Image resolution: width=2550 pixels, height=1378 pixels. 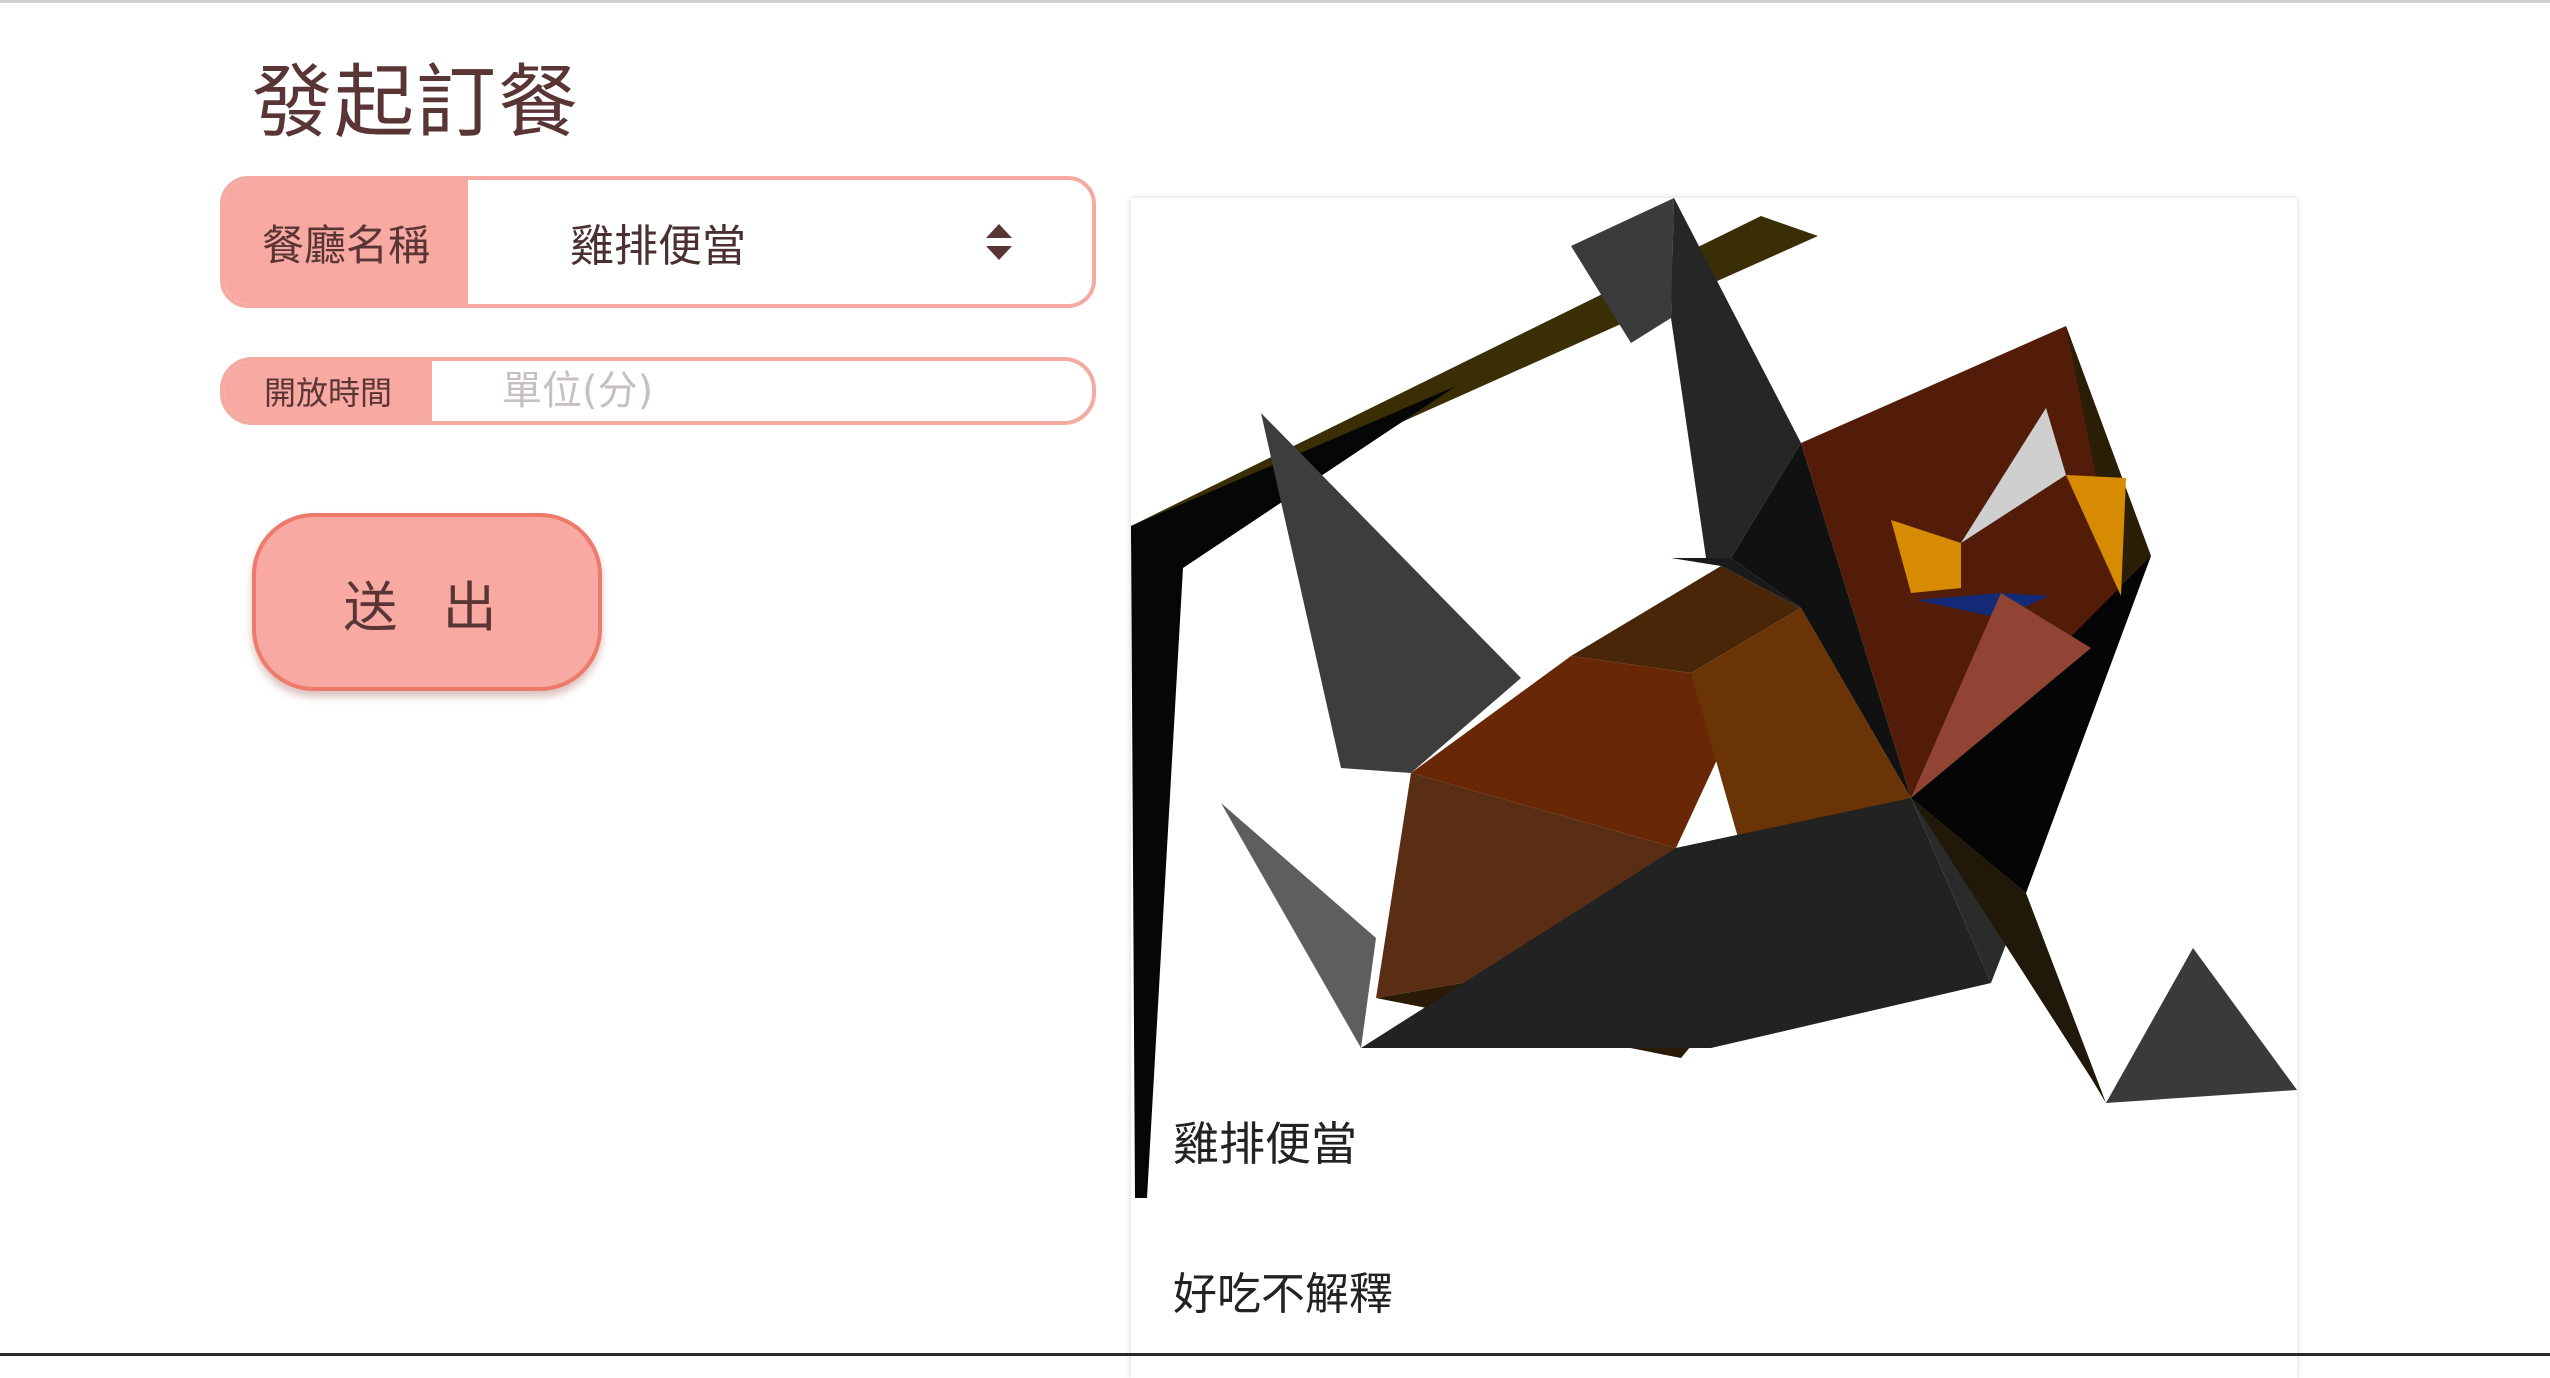 I want to click on open-time-field: 開放時間, so click(x=658, y=391).